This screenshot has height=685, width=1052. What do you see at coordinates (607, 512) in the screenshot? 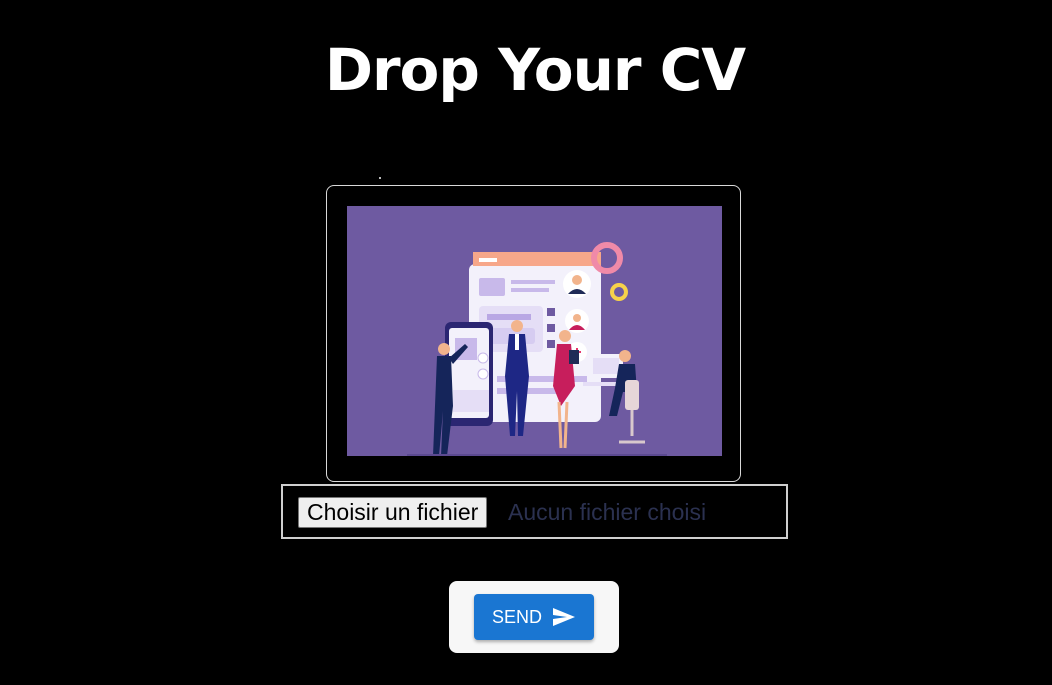
I see `file-status-text: Aucun fichier choisi` at bounding box center [607, 512].